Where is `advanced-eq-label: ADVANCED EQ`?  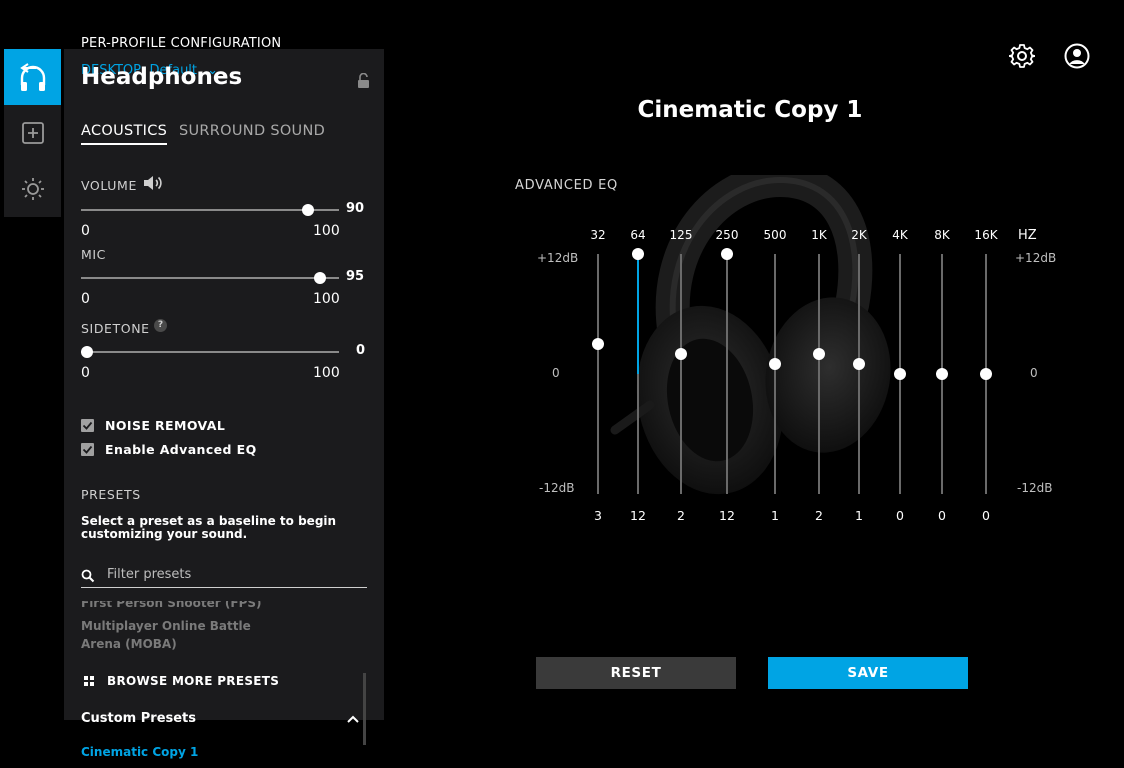
advanced-eq-label: ADVANCED EQ is located at coordinates (566, 185).